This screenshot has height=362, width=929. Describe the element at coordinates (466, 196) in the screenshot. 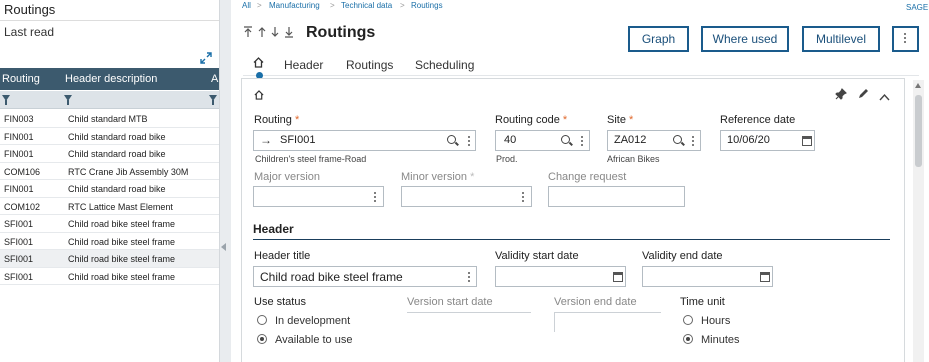

I see `minor-version-field` at that location.